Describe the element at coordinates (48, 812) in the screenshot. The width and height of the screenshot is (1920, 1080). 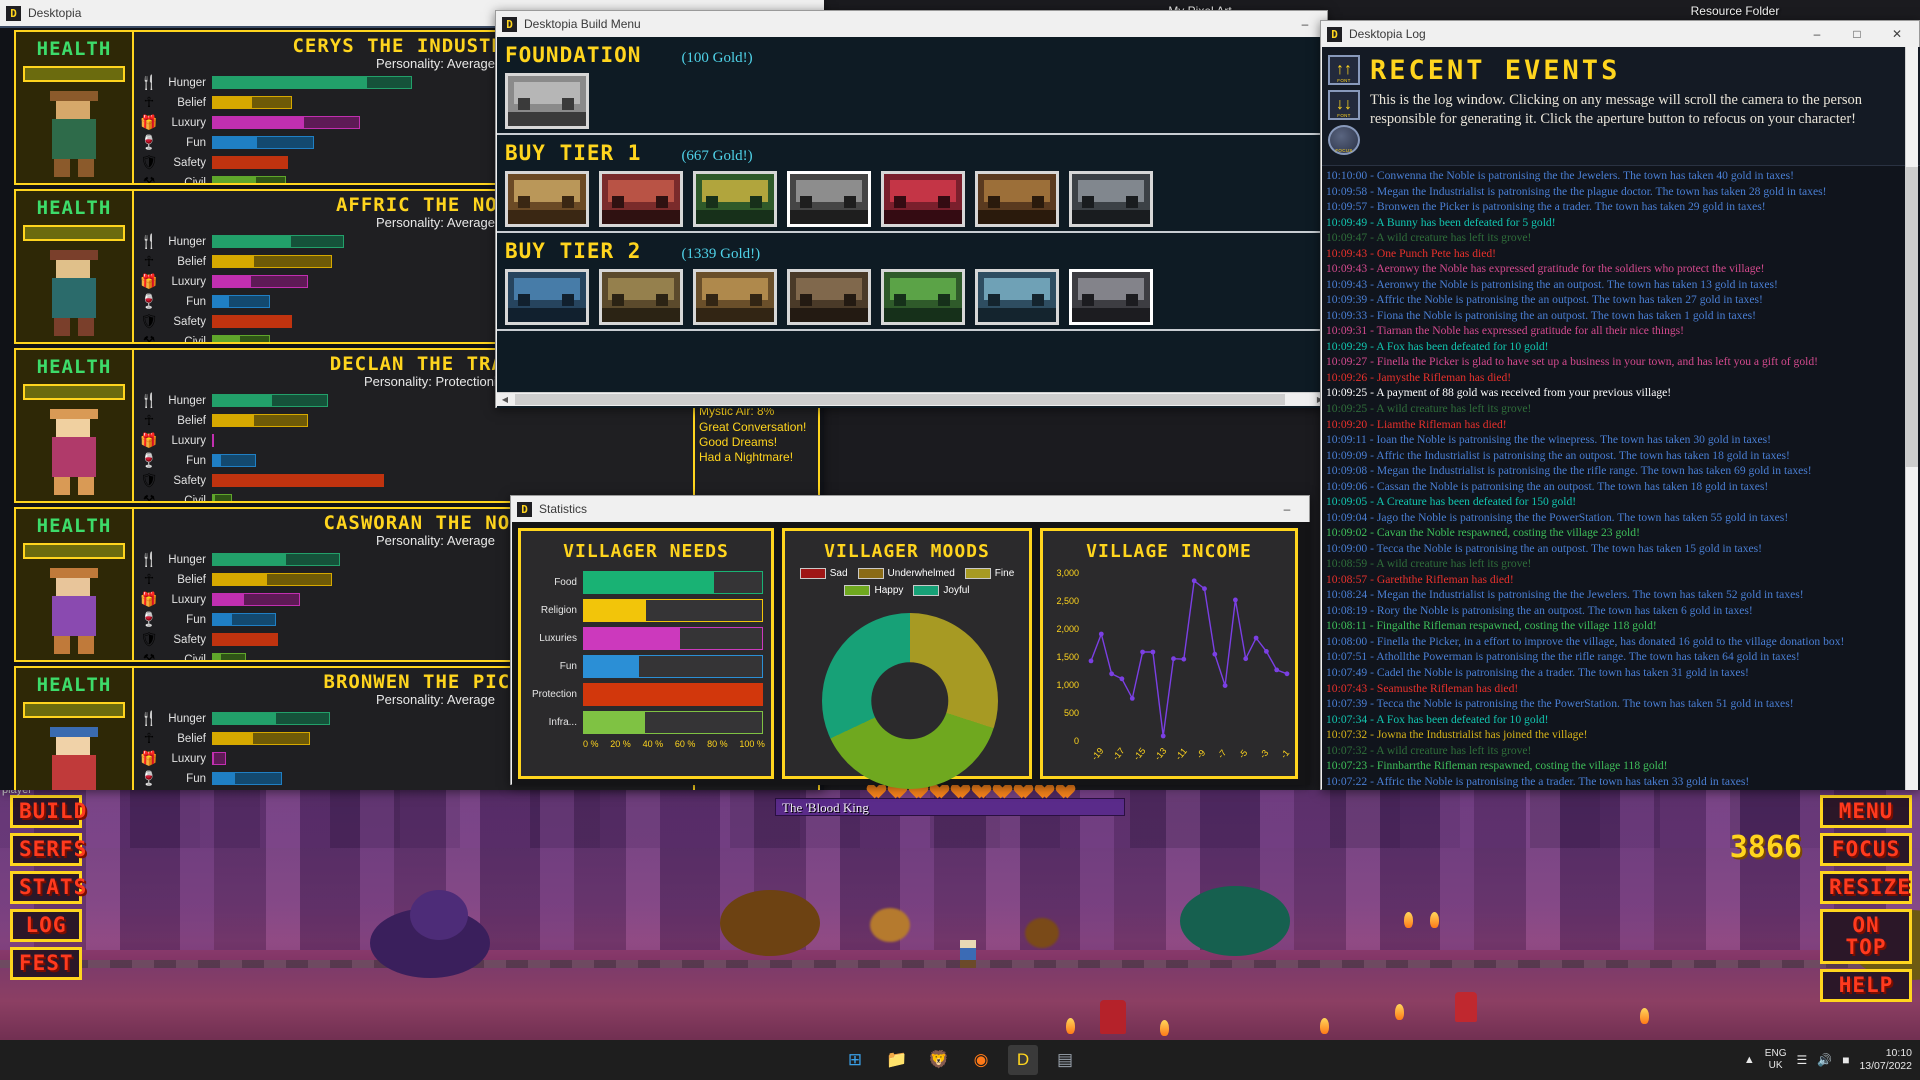
I see `hud-build-button: BUILD` at that location.